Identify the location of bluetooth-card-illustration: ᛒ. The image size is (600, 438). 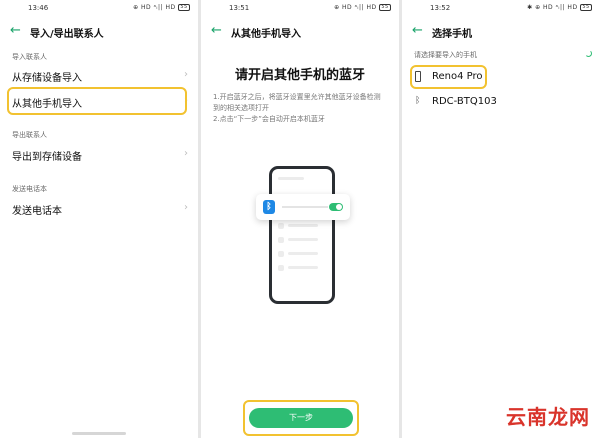
(303, 207).